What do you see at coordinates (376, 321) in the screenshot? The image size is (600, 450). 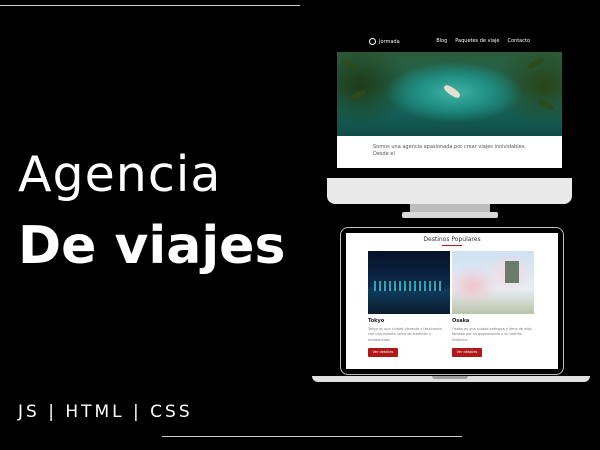 I see `card-title: Tokyo` at bounding box center [376, 321].